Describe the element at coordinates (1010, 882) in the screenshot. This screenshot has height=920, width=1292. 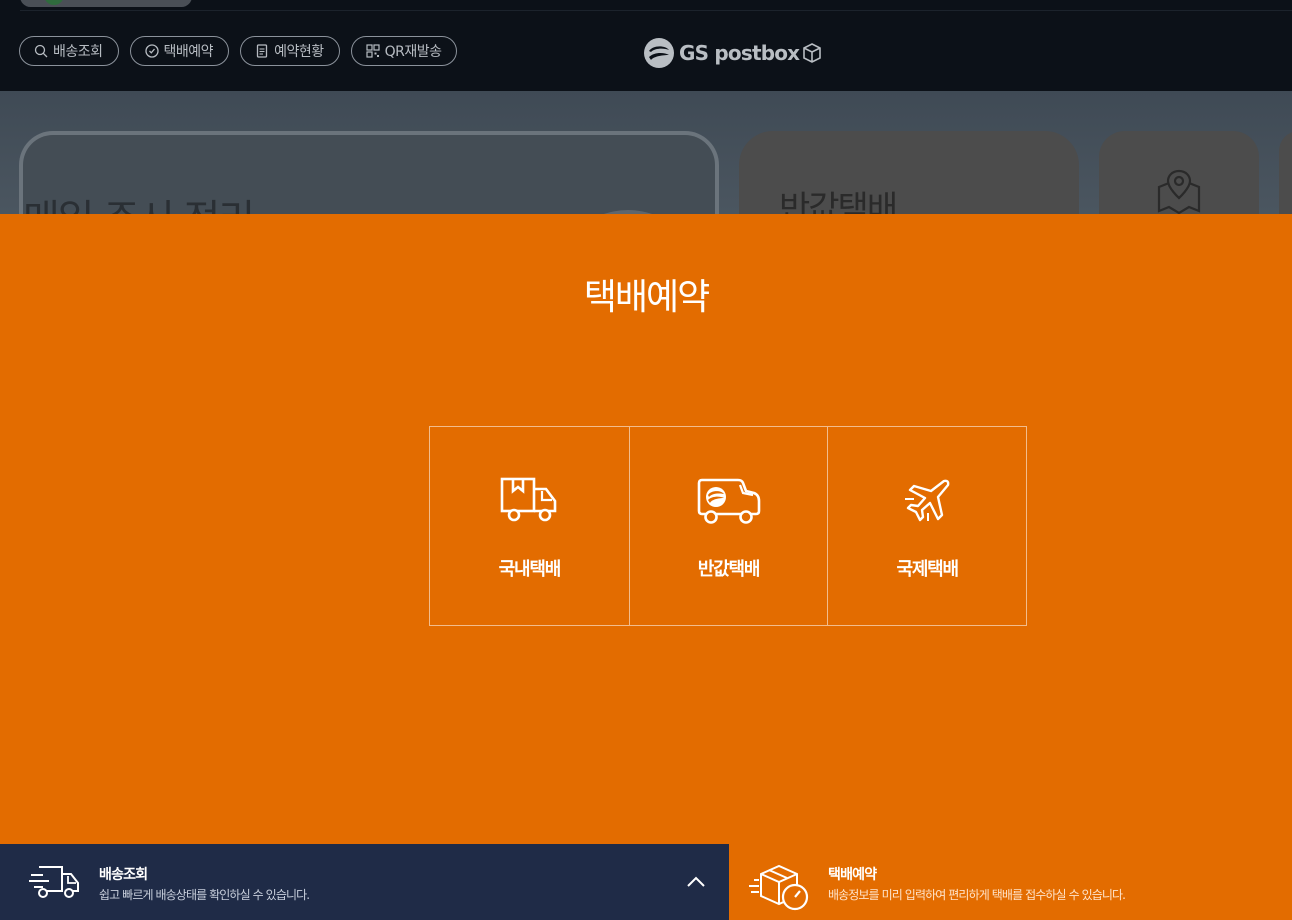
I see `bottom-reservation-panel: 택배예약 배송정보를 미리 입력하여 편리하게 택배를 접수하실 수 있습니다.` at that location.